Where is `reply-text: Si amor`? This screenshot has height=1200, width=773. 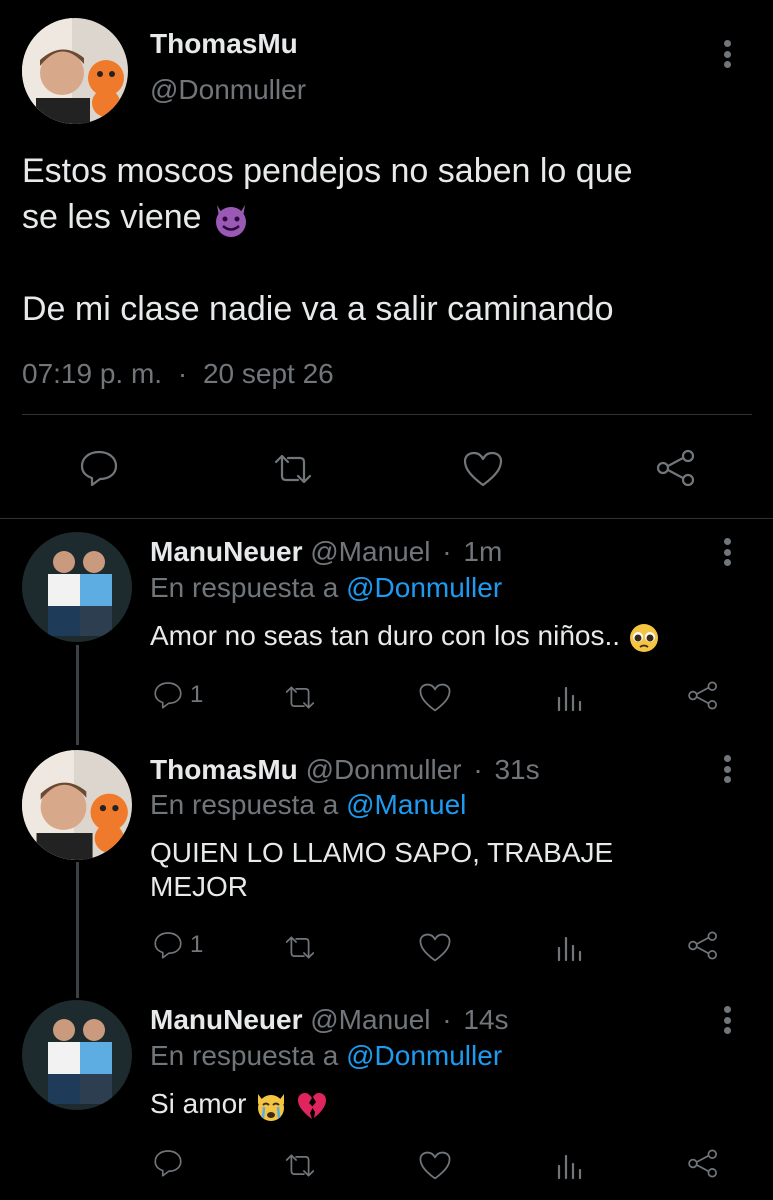 reply-text: Si amor is located at coordinates (239, 1105).